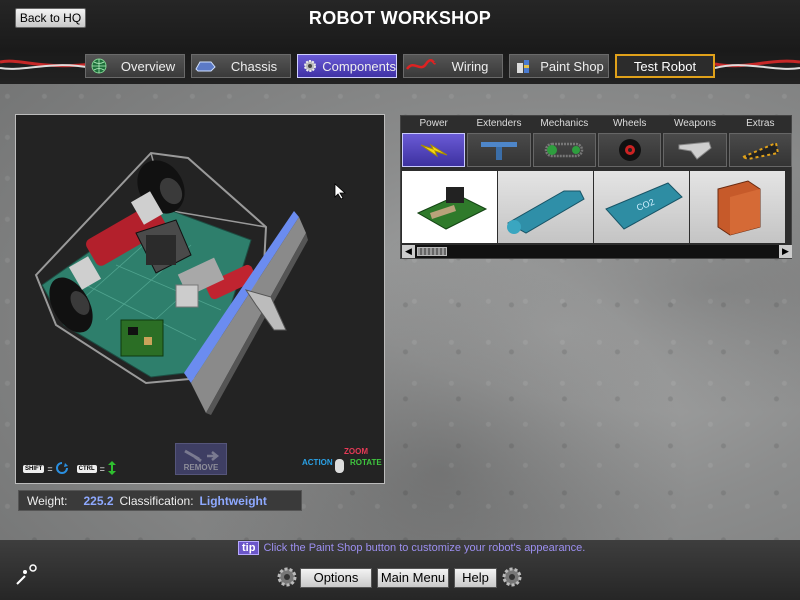  Describe the element at coordinates (310, 66) in the screenshot. I see `gear-icon` at that location.